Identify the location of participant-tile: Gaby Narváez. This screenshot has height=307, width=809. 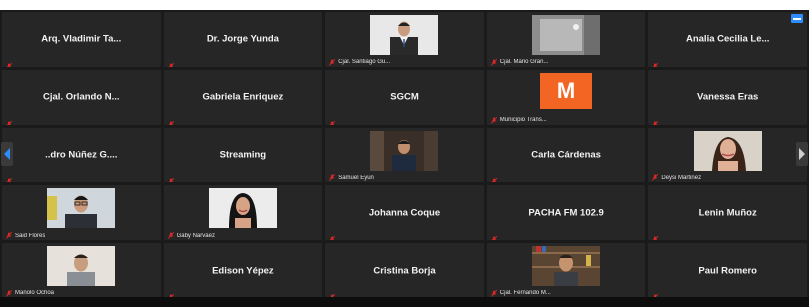
(243, 213).